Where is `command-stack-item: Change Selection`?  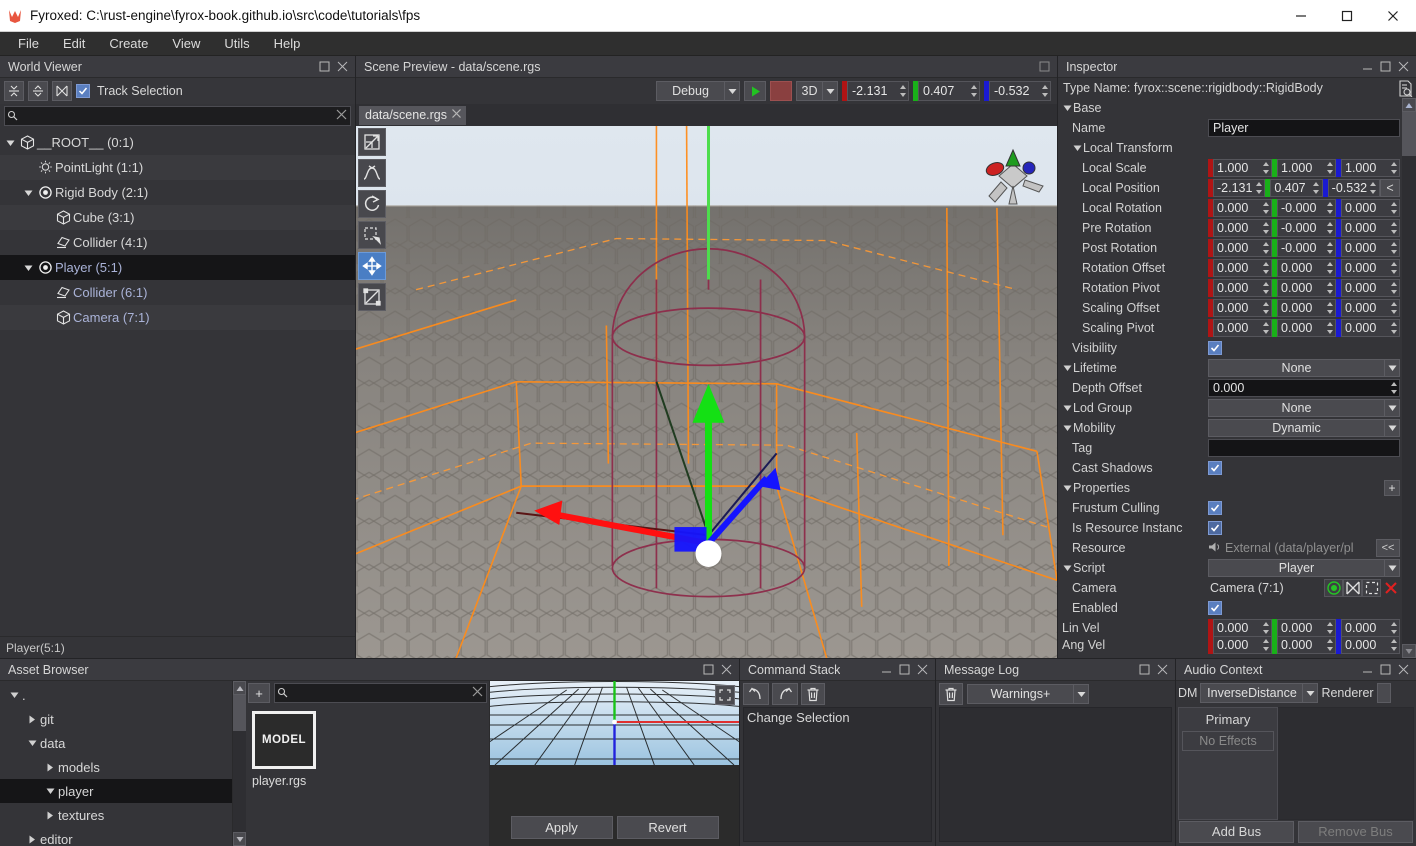 command-stack-item: Change Selection is located at coordinates (837, 717).